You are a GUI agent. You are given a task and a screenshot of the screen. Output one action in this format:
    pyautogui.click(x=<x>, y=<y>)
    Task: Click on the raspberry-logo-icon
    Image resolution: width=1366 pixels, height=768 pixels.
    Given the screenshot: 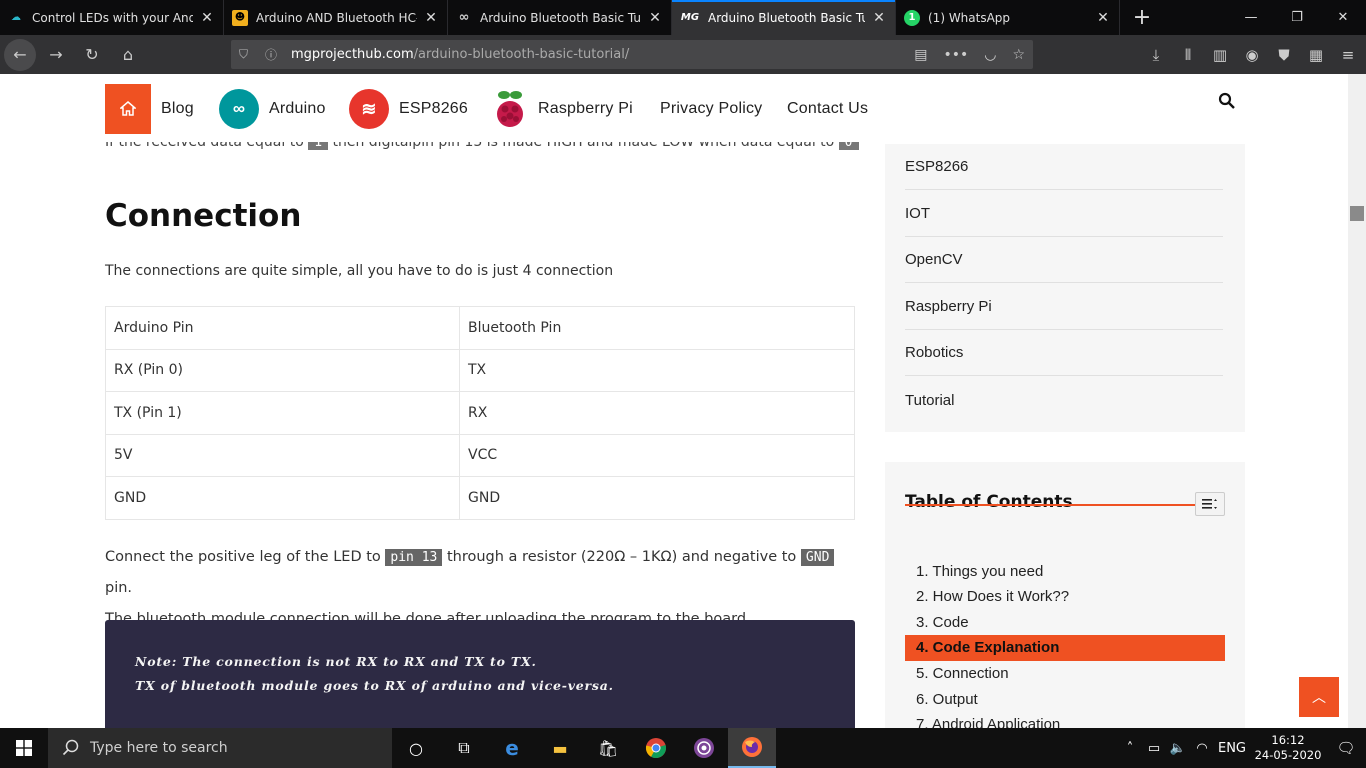 What is the action you would take?
    pyautogui.click(x=510, y=109)
    